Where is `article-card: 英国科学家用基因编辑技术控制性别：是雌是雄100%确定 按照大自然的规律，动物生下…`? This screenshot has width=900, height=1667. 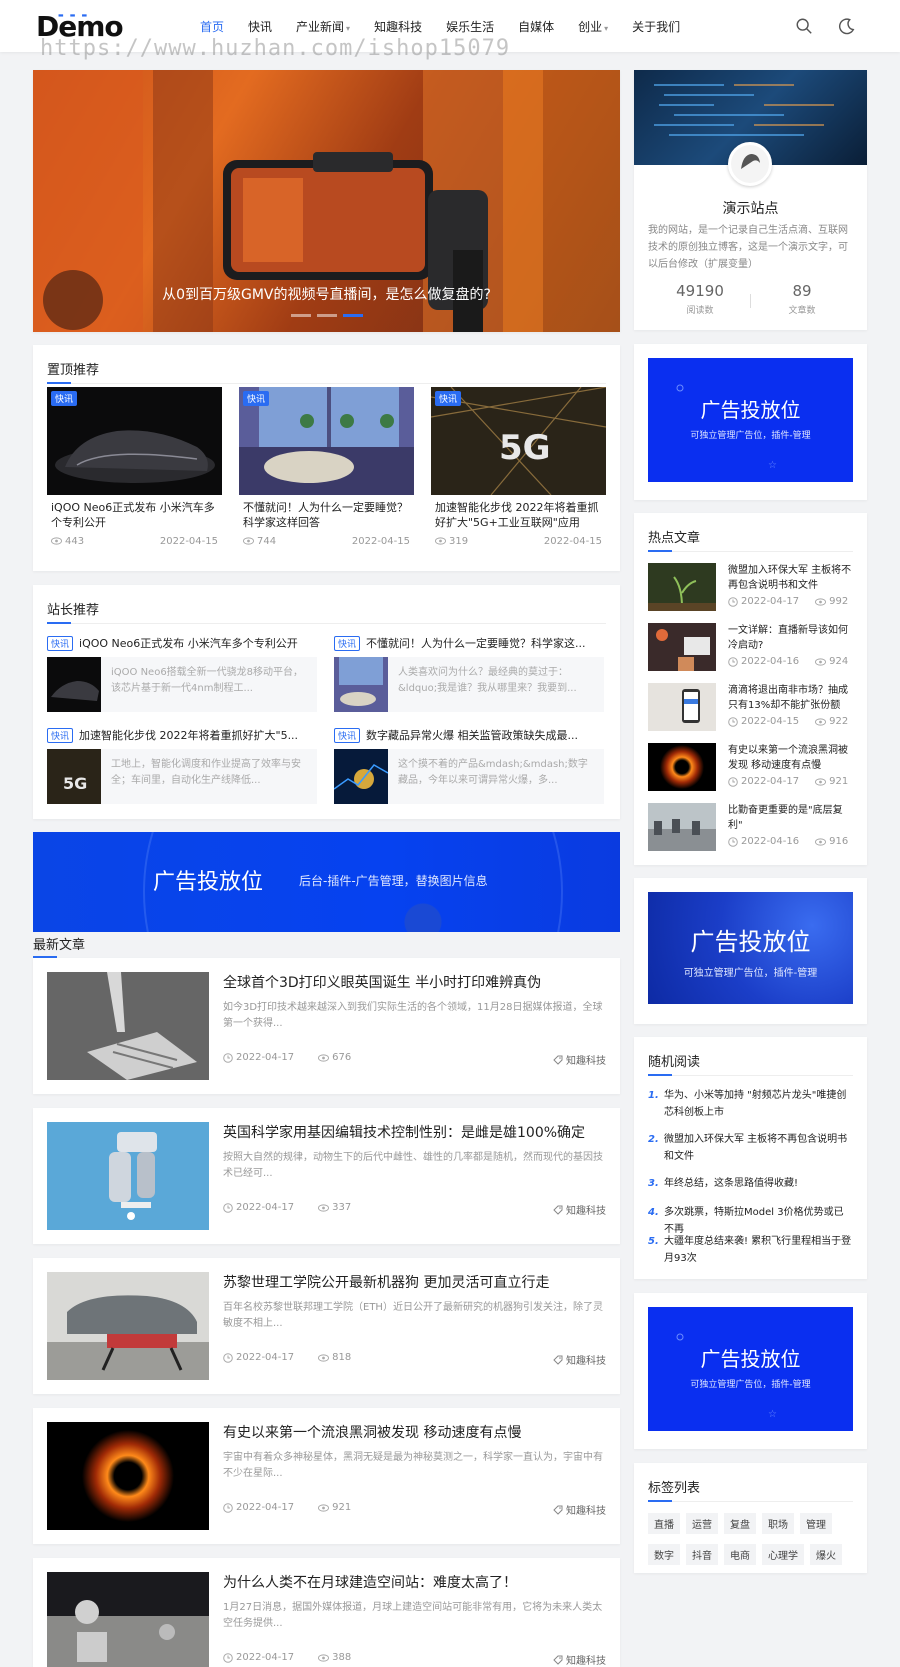
article-card: 英国科学家用基因编辑技术控制性别：是雌是雄100%确定 按照大自然的规律，动物生下… is located at coordinates (326, 1176).